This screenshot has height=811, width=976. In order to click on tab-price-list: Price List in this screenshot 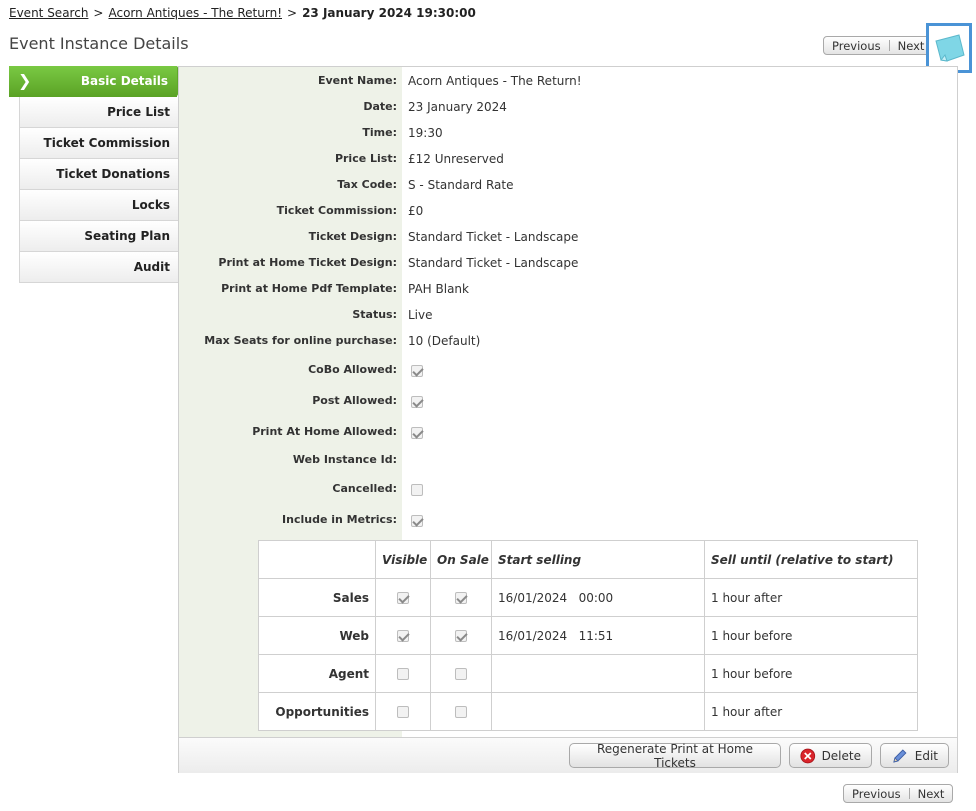, I will do `click(99, 112)`.